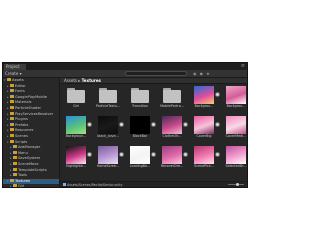  What do you see at coordinates (202, 73) in the screenshot?
I see `filter-icons: ◉ ◆ ★` at bounding box center [202, 73].